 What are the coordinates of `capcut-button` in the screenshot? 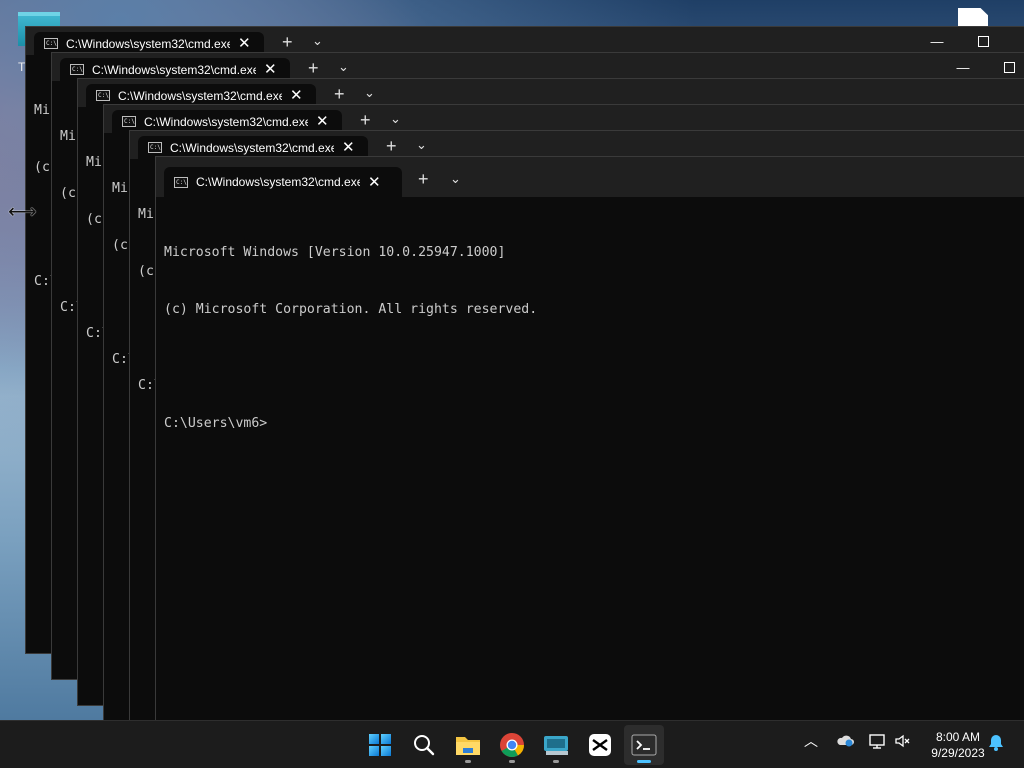 It's located at (600, 745).